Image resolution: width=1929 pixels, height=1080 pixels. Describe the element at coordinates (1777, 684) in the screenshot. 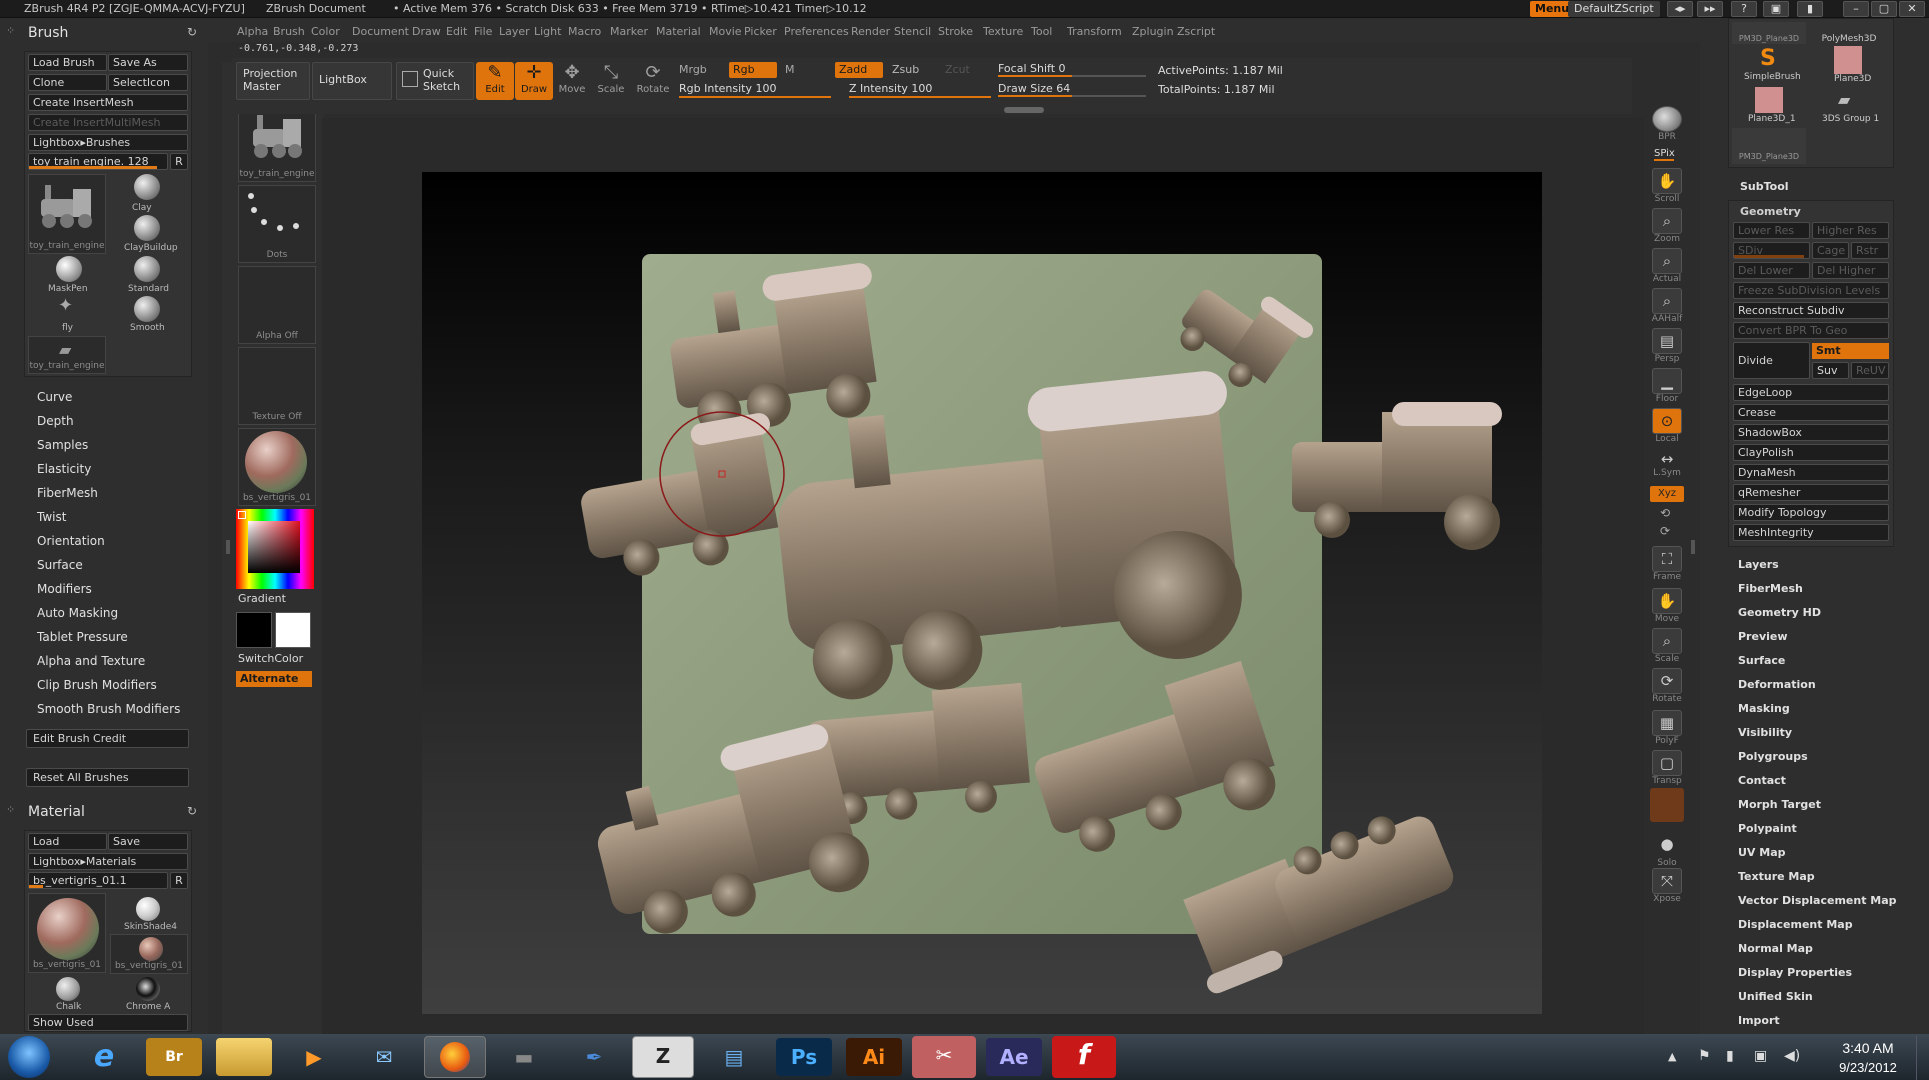

I see `section-deformation: Deformation` at that location.